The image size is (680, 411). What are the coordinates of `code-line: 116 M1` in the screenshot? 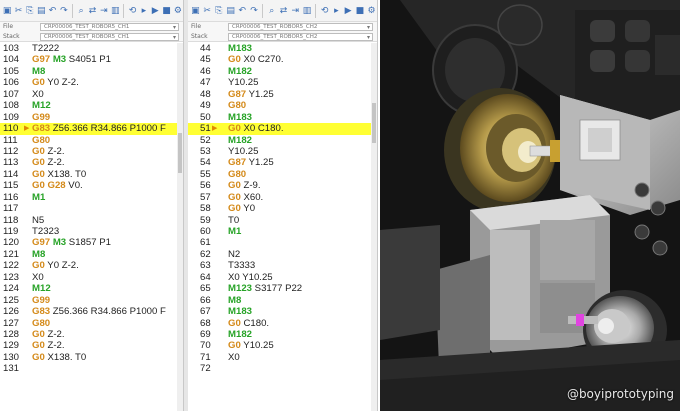 It's located at (91, 197).